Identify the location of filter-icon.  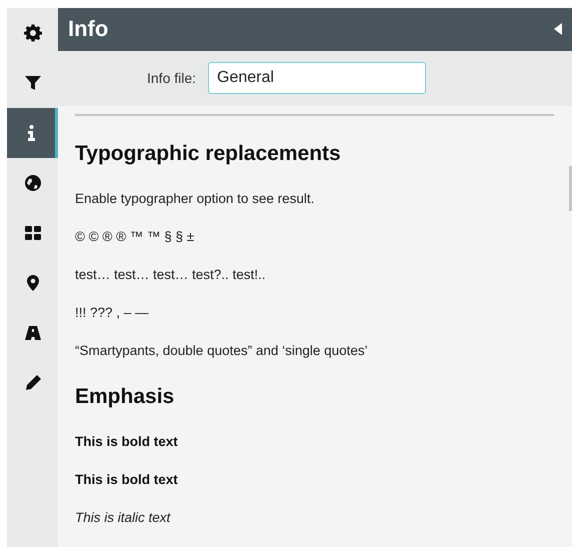
(33, 83).